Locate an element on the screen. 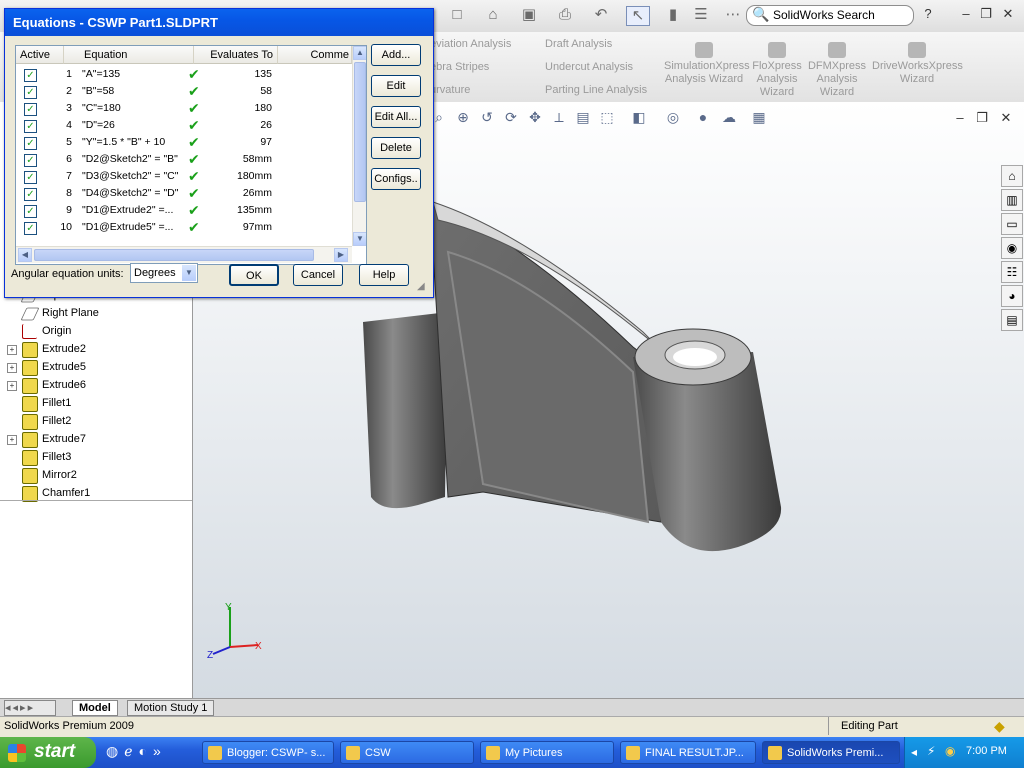 The width and height of the screenshot is (1024, 768). configs-button: Configs.. is located at coordinates (396, 179).